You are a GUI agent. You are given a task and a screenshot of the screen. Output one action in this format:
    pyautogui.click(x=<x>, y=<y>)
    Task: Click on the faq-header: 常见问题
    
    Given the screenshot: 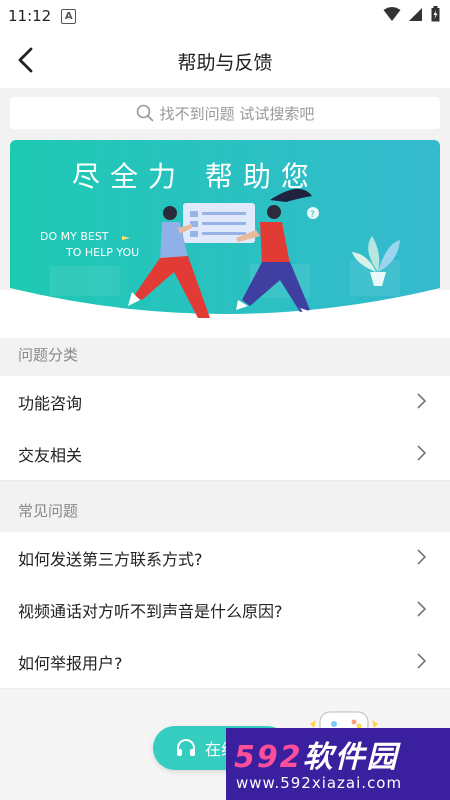 What is the action you would take?
    pyautogui.click(x=48, y=511)
    